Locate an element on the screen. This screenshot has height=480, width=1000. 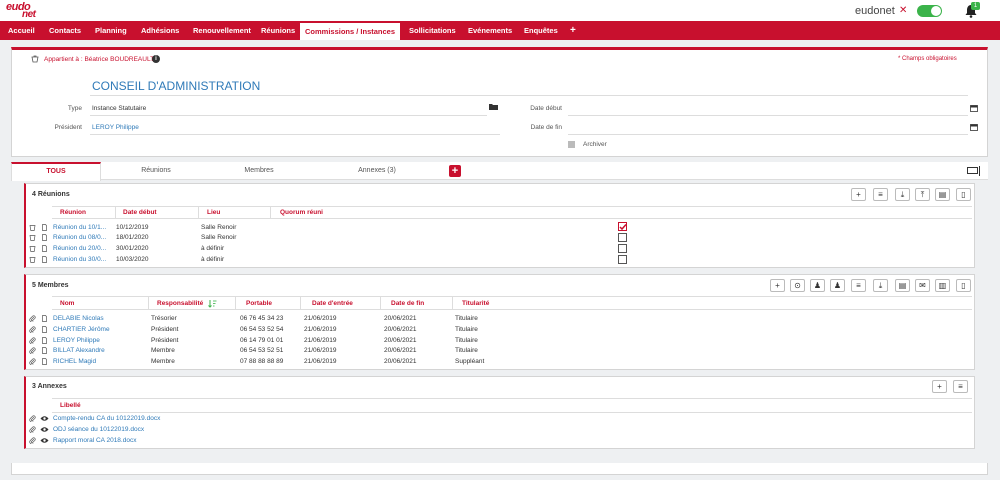
col-quorum: Quorum réuni is located at coordinates (301, 212).